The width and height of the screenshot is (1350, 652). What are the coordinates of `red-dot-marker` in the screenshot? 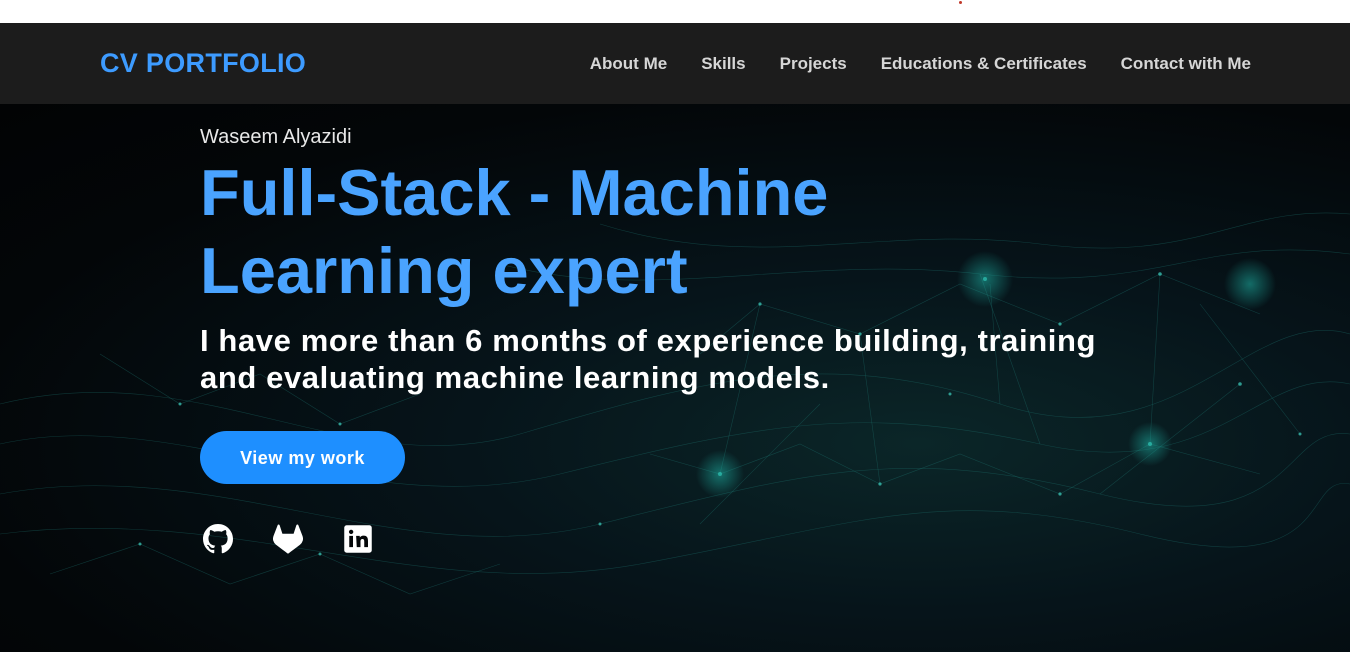 It's located at (960, 2).